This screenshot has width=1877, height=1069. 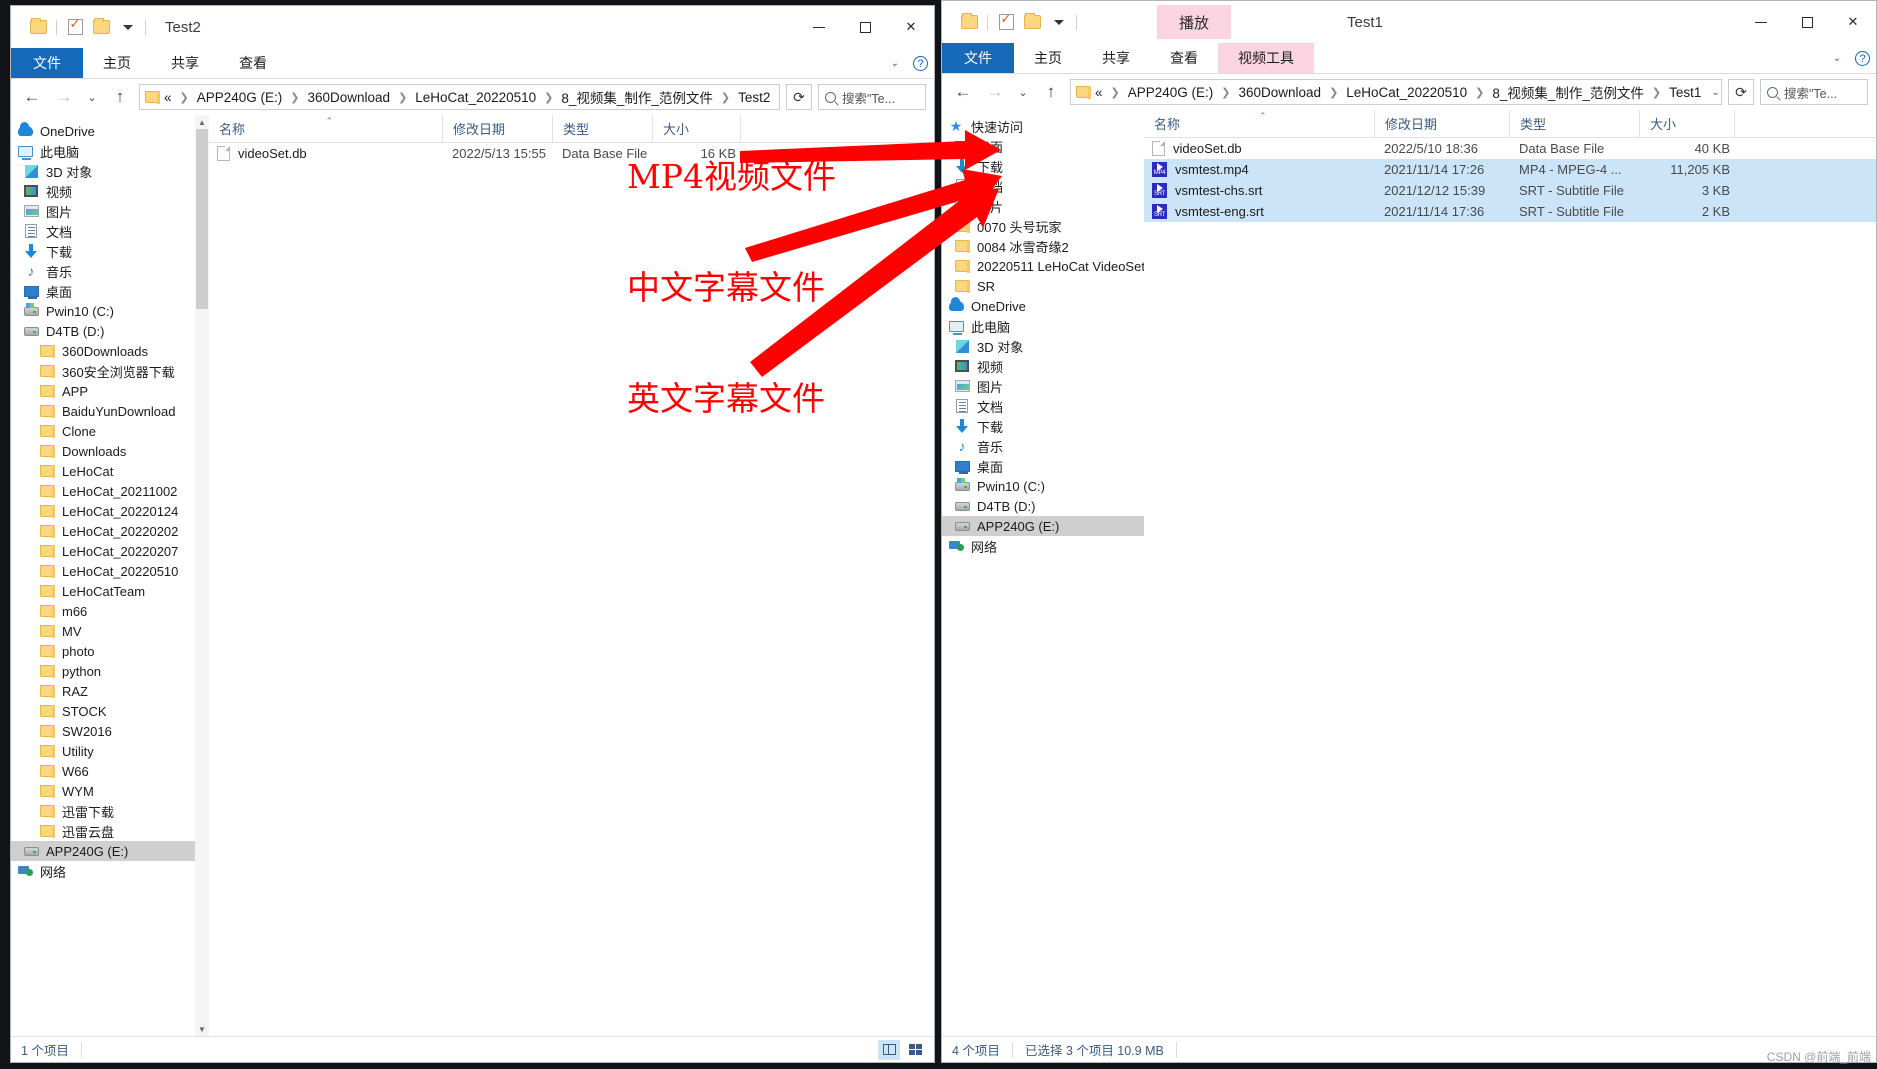 What do you see at coordinates (110, 431) in the screenshot?
I see `left-nav-item: Clone` at bounding box center [110, 431].